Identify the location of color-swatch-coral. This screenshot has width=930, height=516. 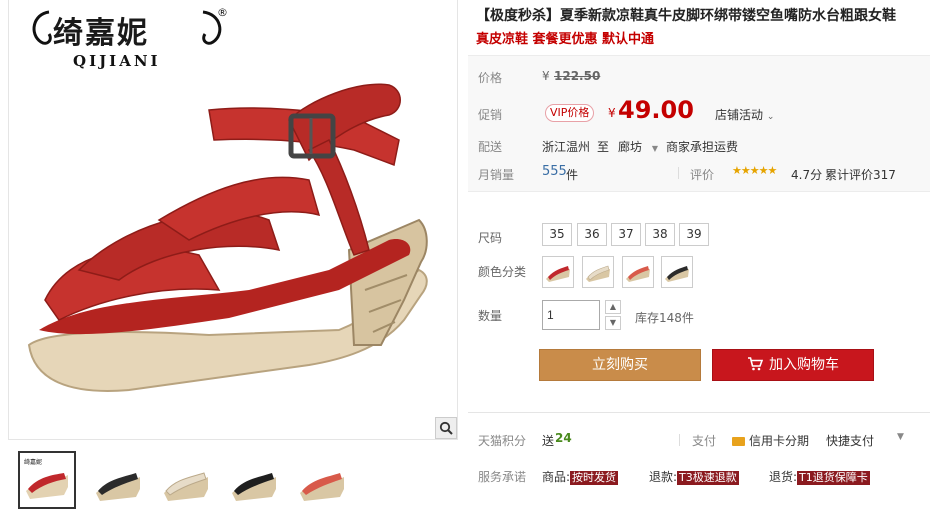
(638, 272).